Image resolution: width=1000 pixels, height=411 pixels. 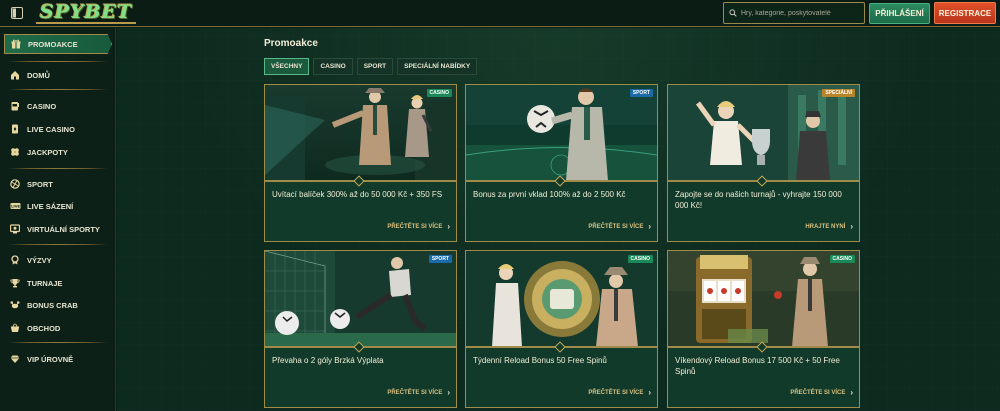 What do you see at coordinates (51, 129) in the screenshot?
I see `sidebar-item-label: LIVE CASINO` at bounding box center [51, 129].